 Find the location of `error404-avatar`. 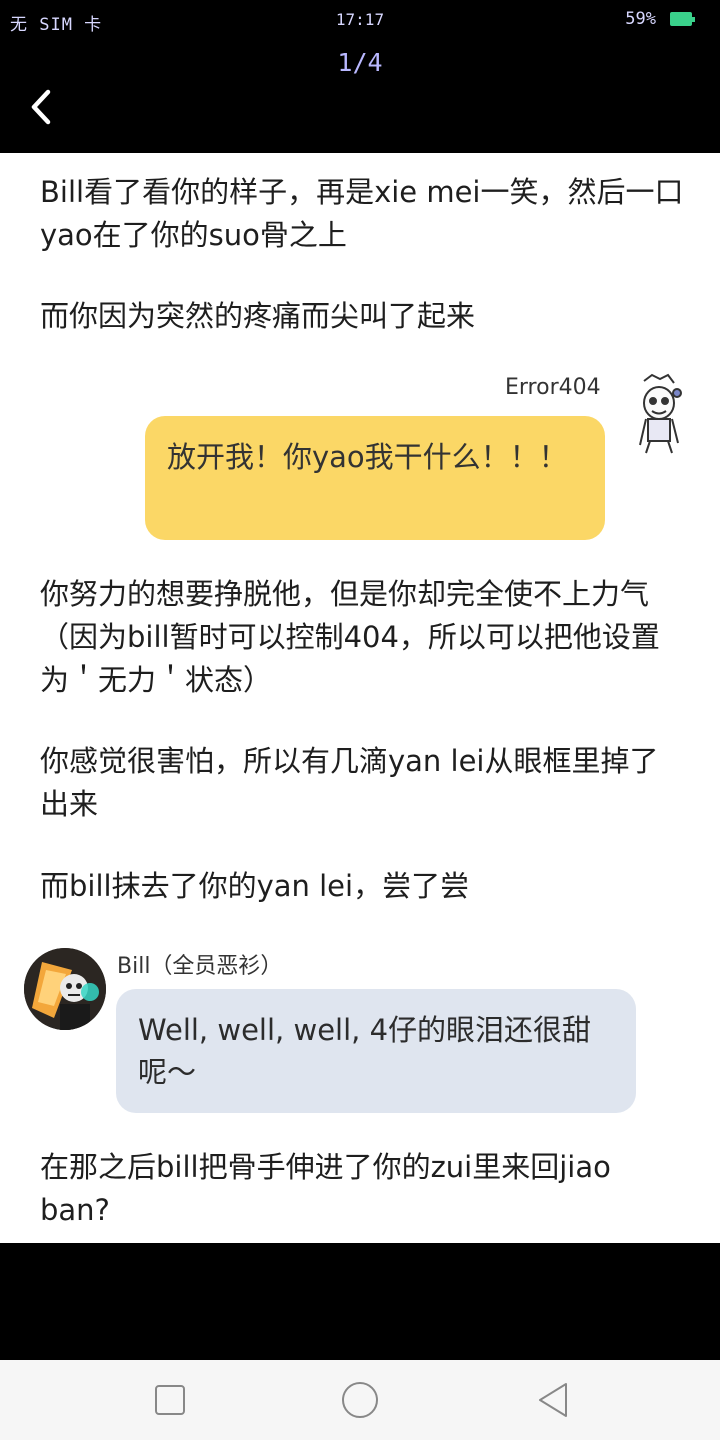

error404-avatar is located at coordinates (660, 414).